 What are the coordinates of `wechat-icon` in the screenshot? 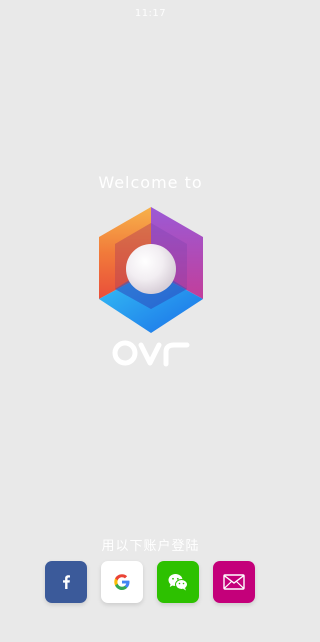 It's located at (178, 582).